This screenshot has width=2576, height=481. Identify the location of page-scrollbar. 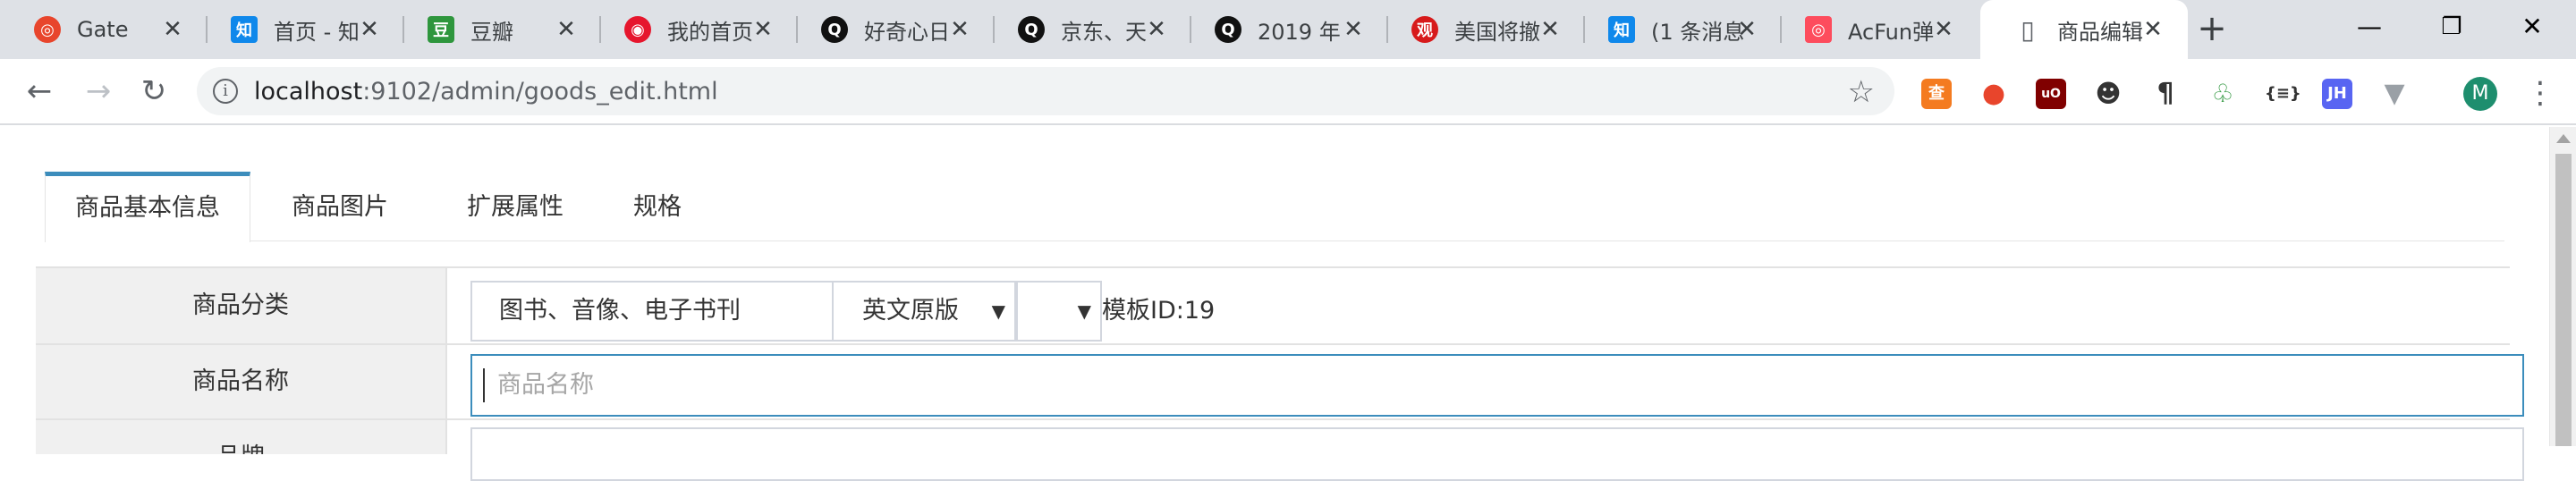
(2562, 286).